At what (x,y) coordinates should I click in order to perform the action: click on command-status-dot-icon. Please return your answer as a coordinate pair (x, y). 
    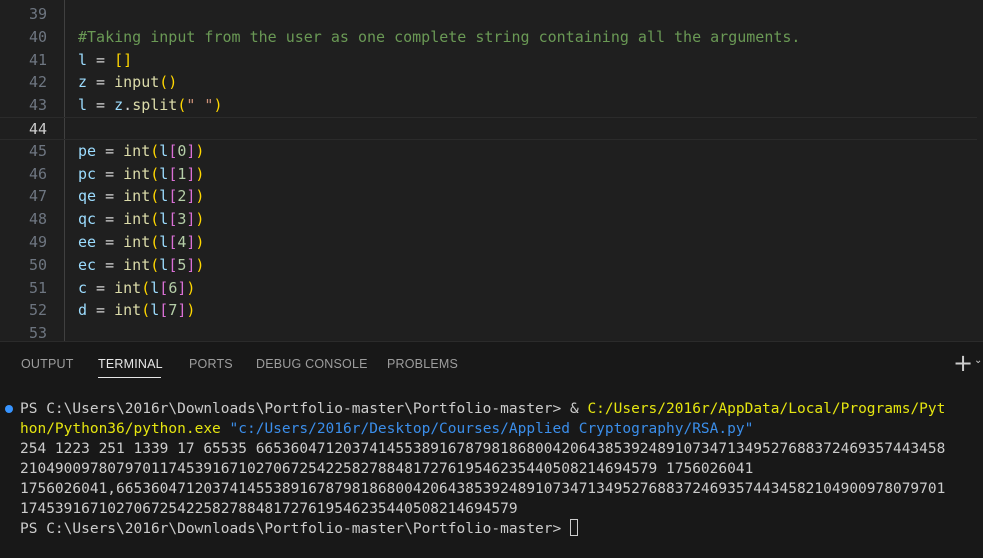
    Looking at the image, I should click on (9, 409).